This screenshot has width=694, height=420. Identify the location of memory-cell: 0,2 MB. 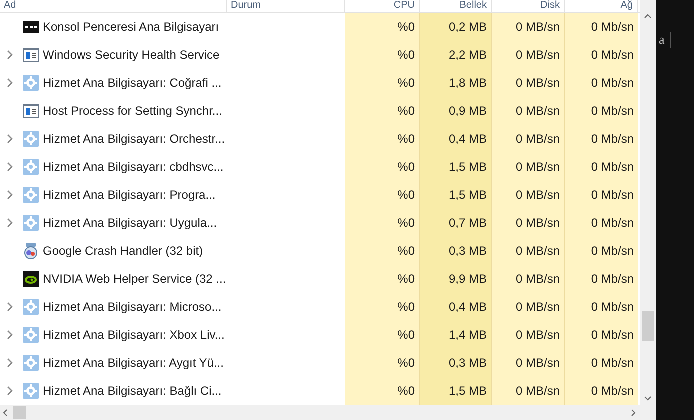
(456, 27).